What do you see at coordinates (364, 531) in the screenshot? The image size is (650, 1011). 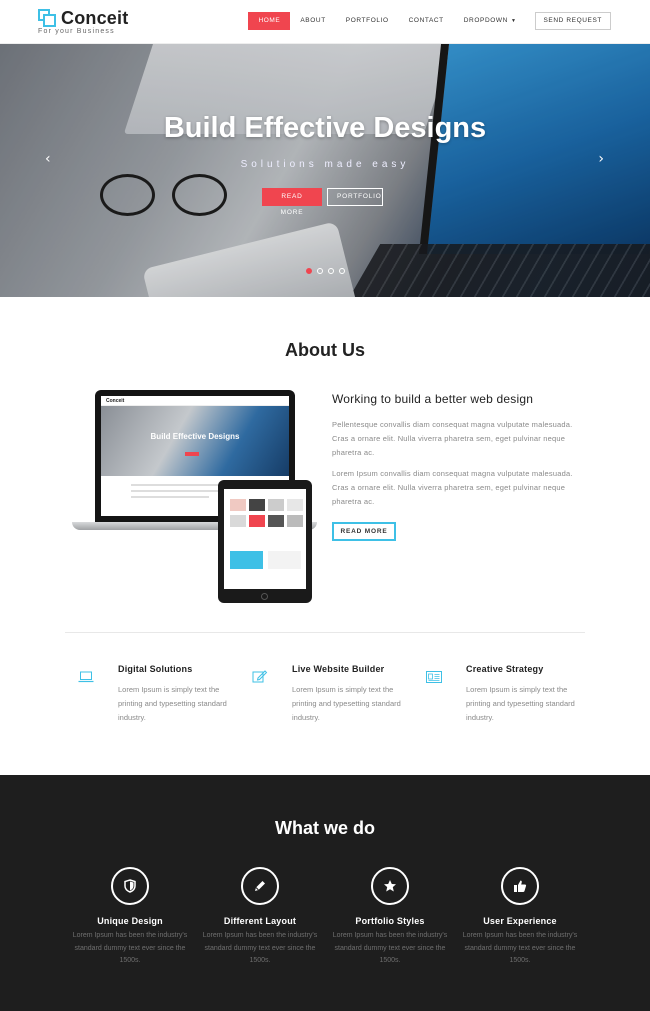 I see `about-read-more-button: READ MORE` at bounding box center [364, 531].